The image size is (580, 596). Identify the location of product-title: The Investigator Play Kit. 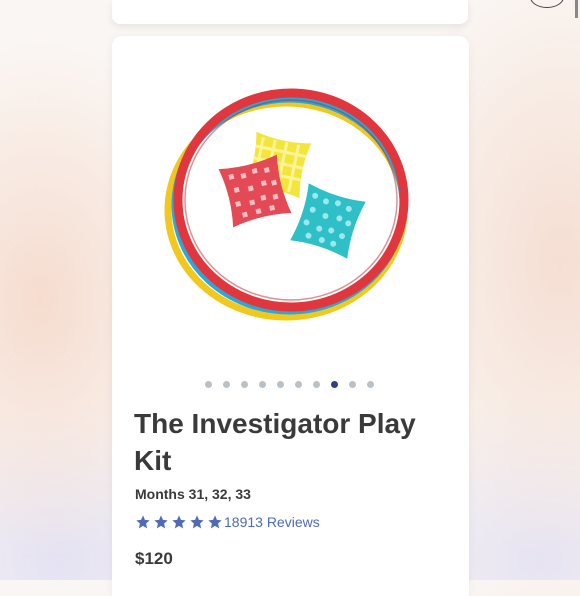
(275, 442).